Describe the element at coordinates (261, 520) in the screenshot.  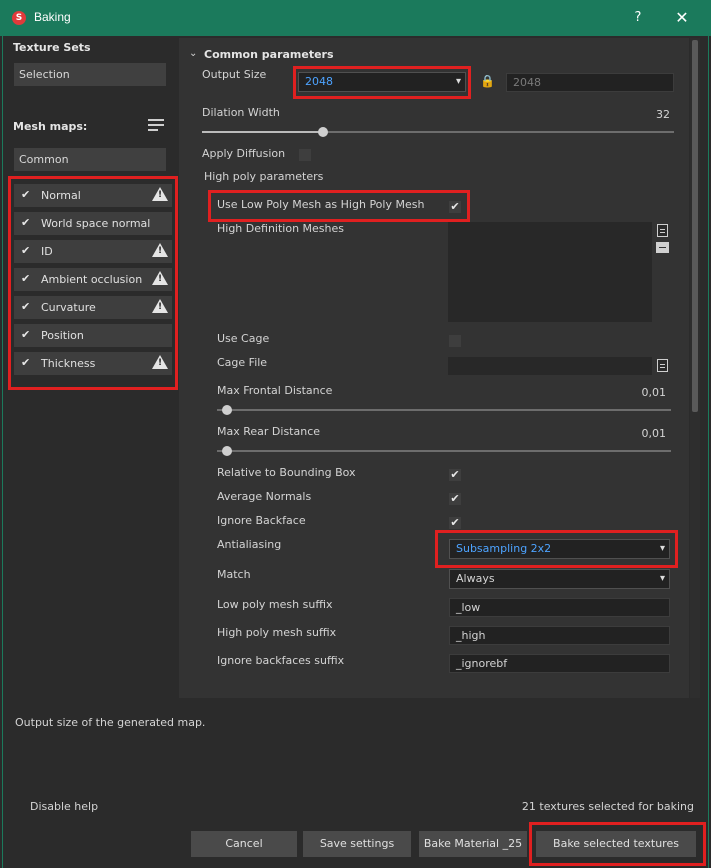
I see `ignore-backface-label: Ignore Backface` at that location.